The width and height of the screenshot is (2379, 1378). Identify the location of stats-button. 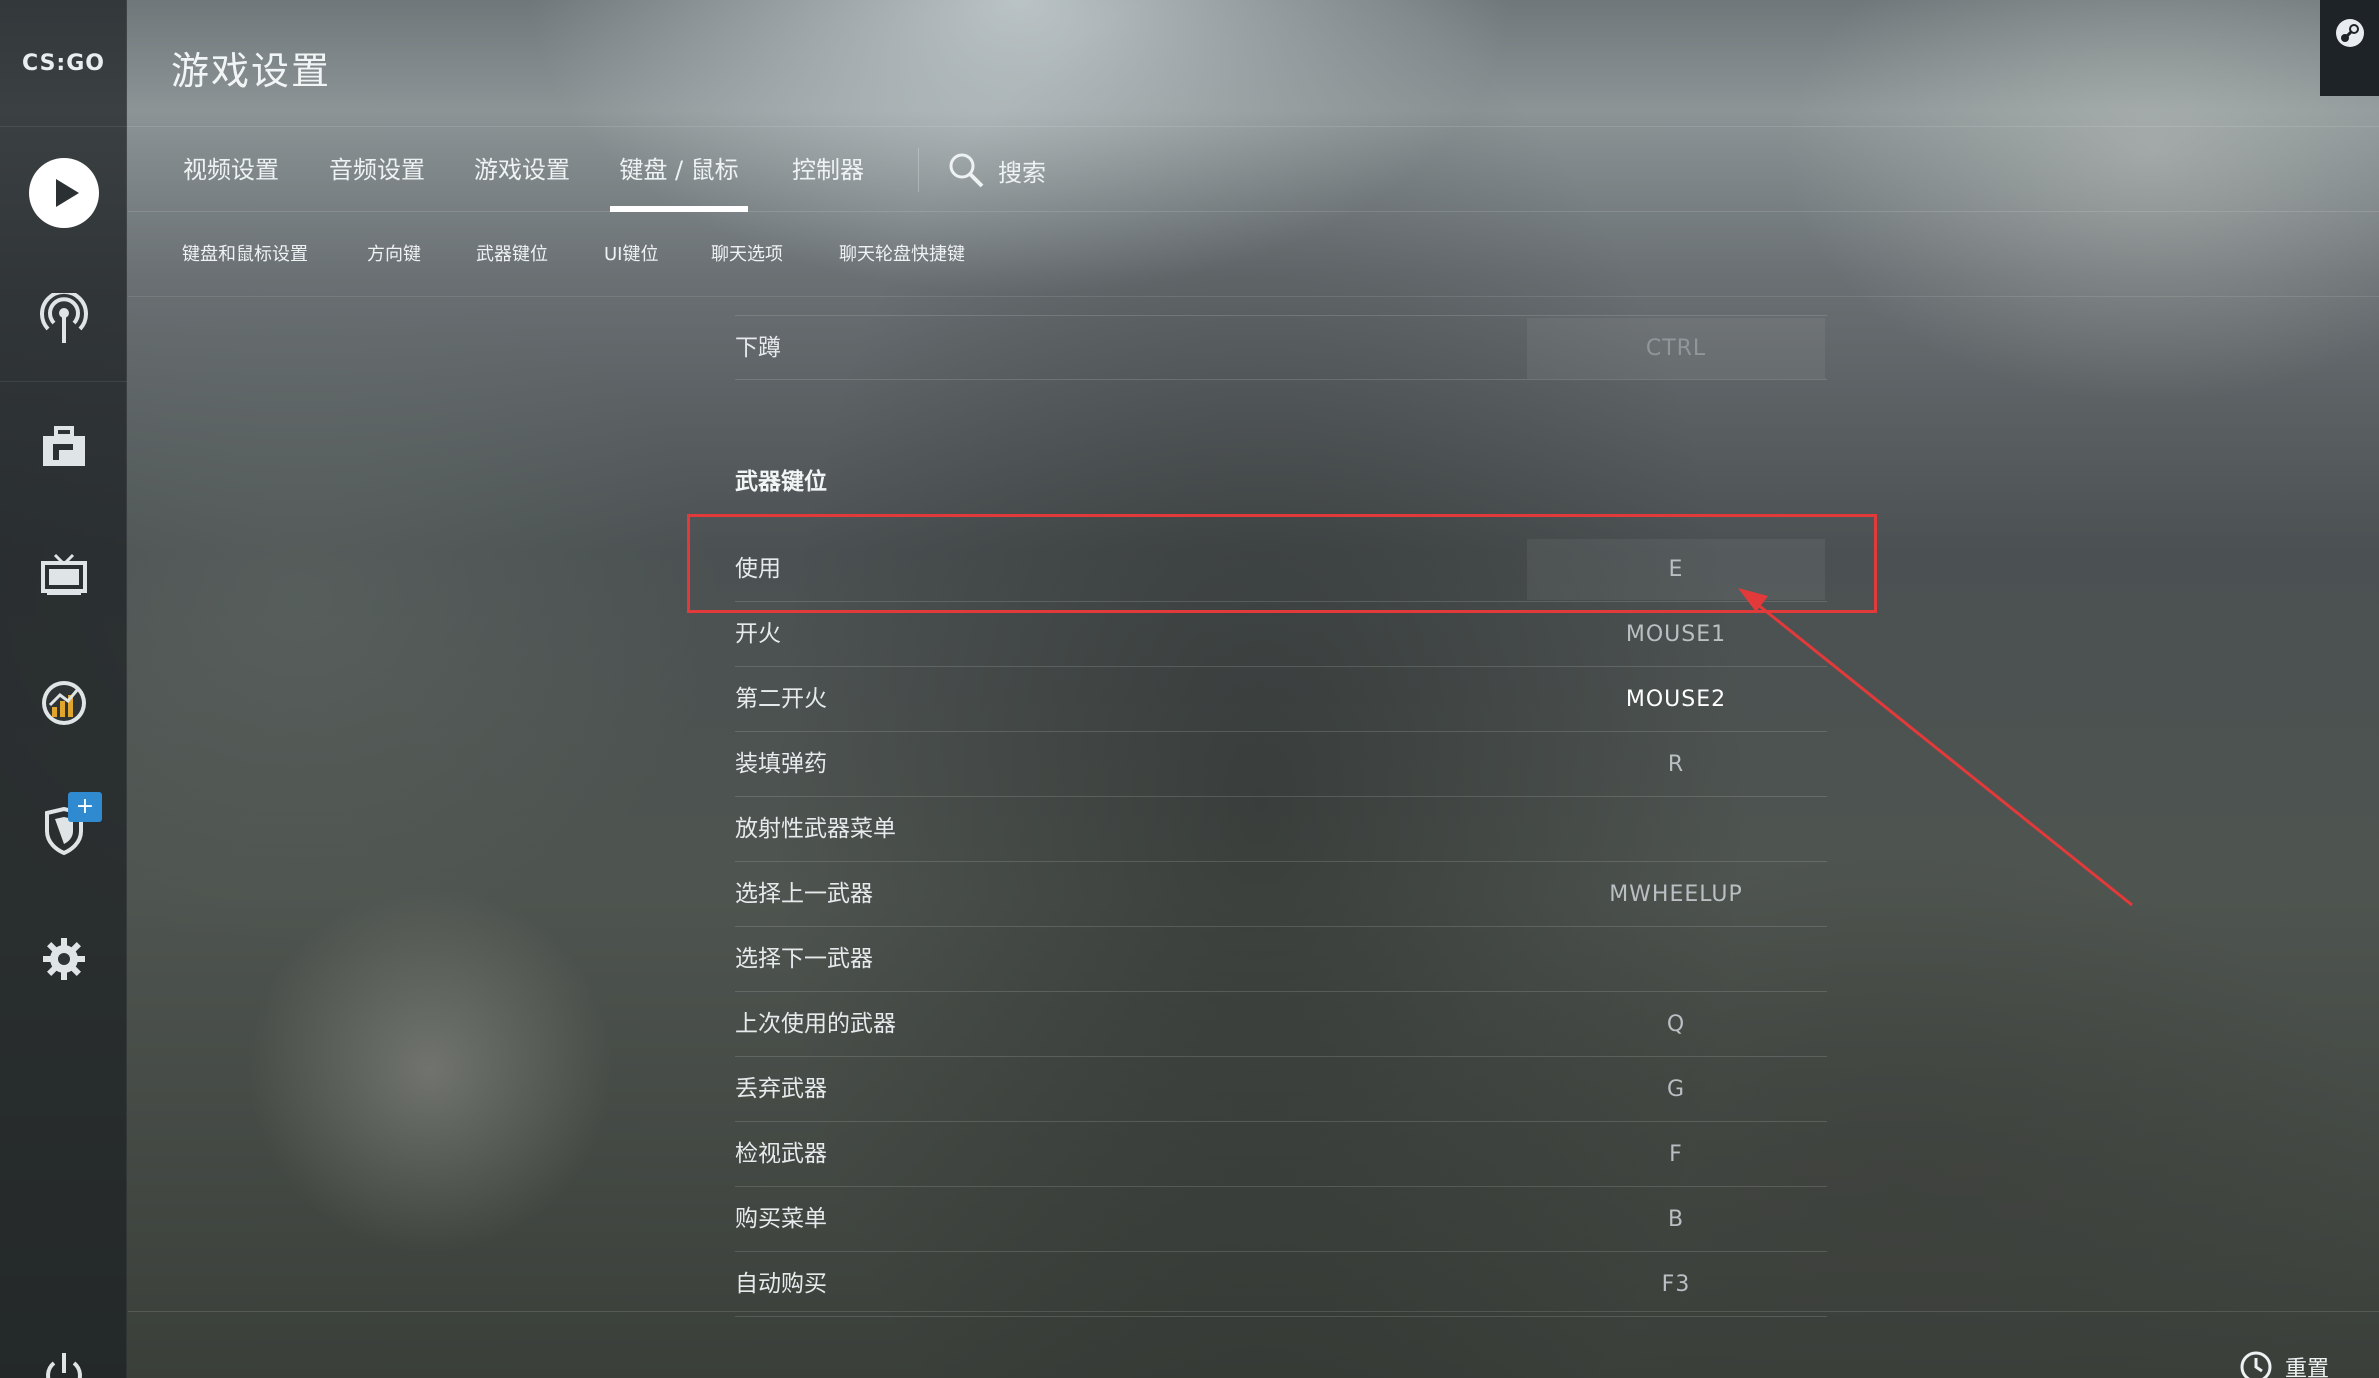
(63, 703).